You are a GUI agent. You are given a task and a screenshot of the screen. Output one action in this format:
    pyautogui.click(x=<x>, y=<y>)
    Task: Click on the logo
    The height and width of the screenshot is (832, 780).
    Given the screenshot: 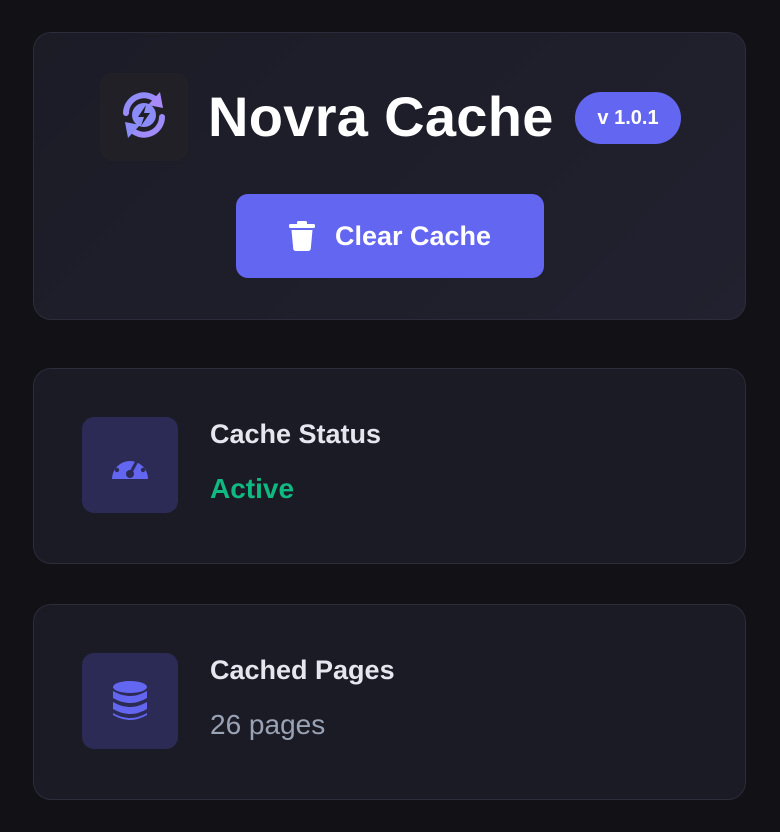 What is the action you would take?
    pyautogui.click(x=144, y=117)
    